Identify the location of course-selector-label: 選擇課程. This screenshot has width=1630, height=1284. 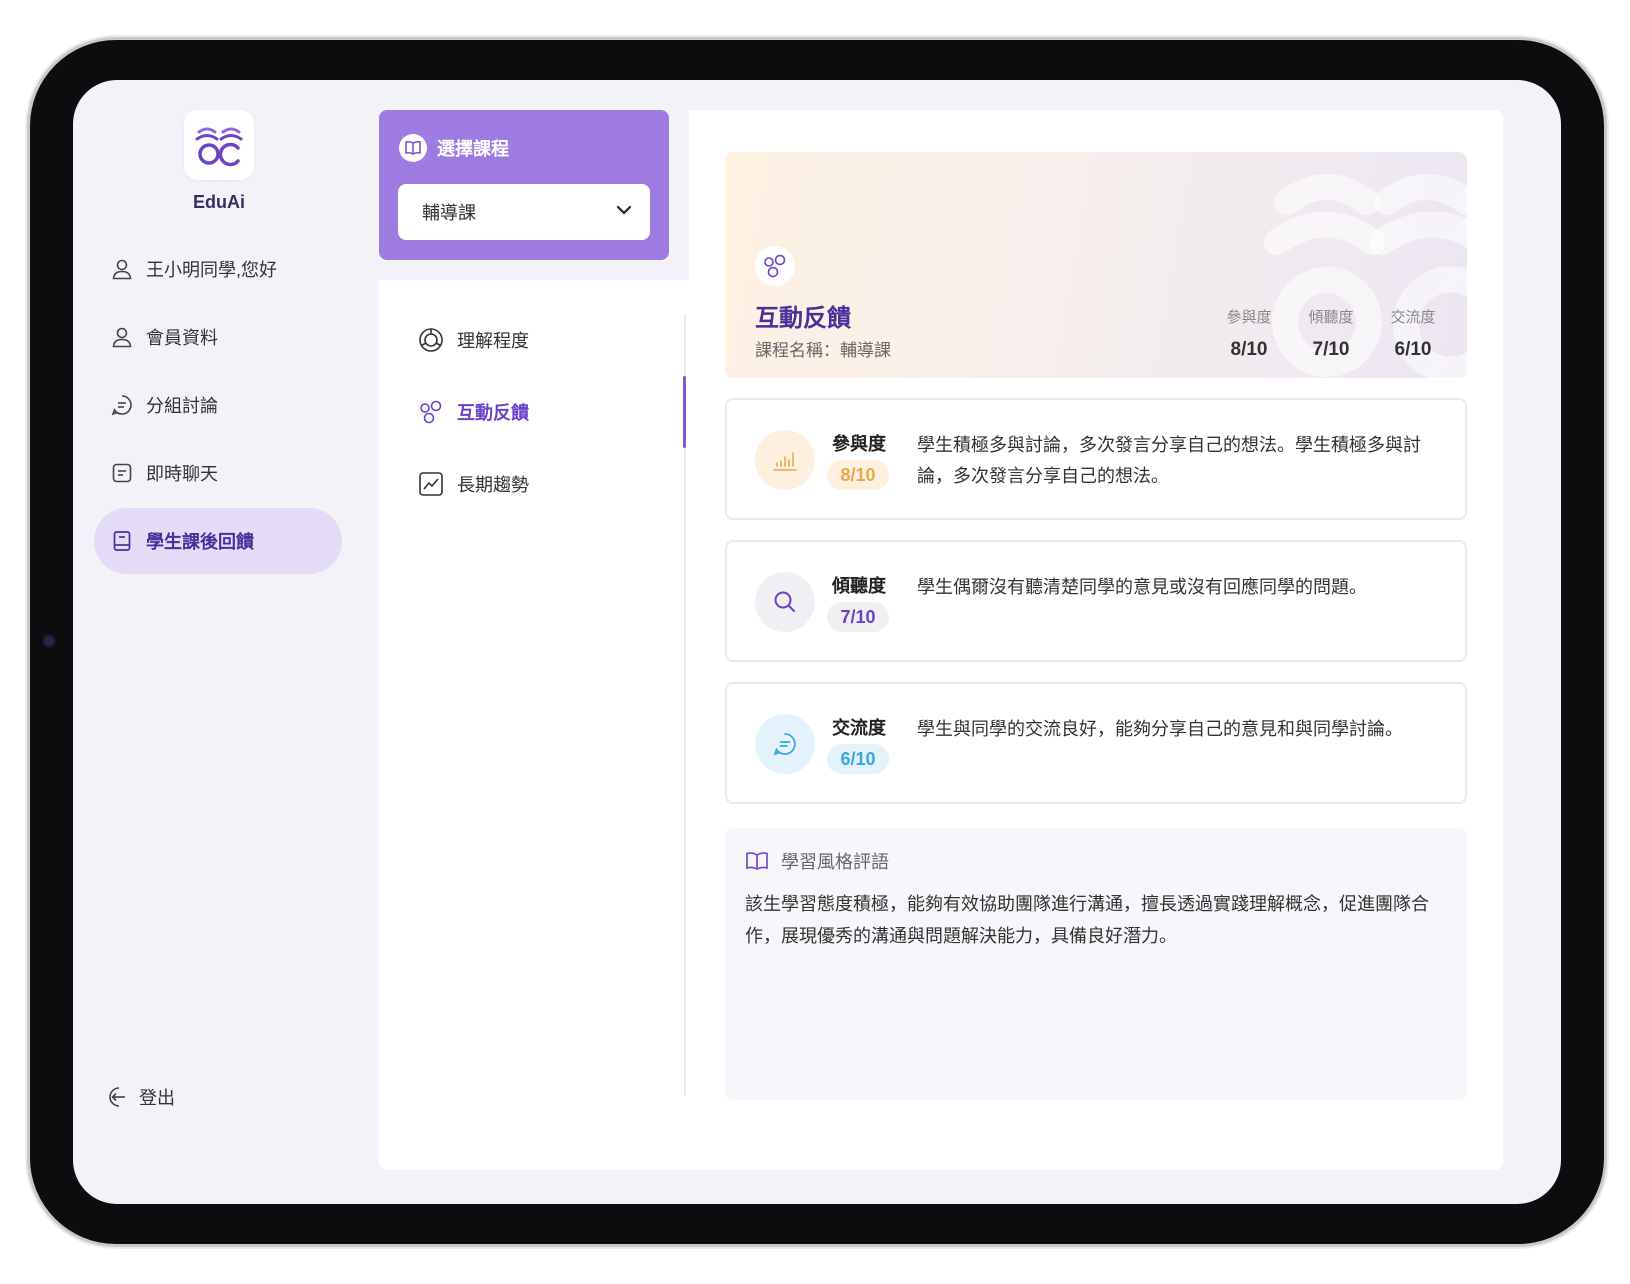
(454, 148).